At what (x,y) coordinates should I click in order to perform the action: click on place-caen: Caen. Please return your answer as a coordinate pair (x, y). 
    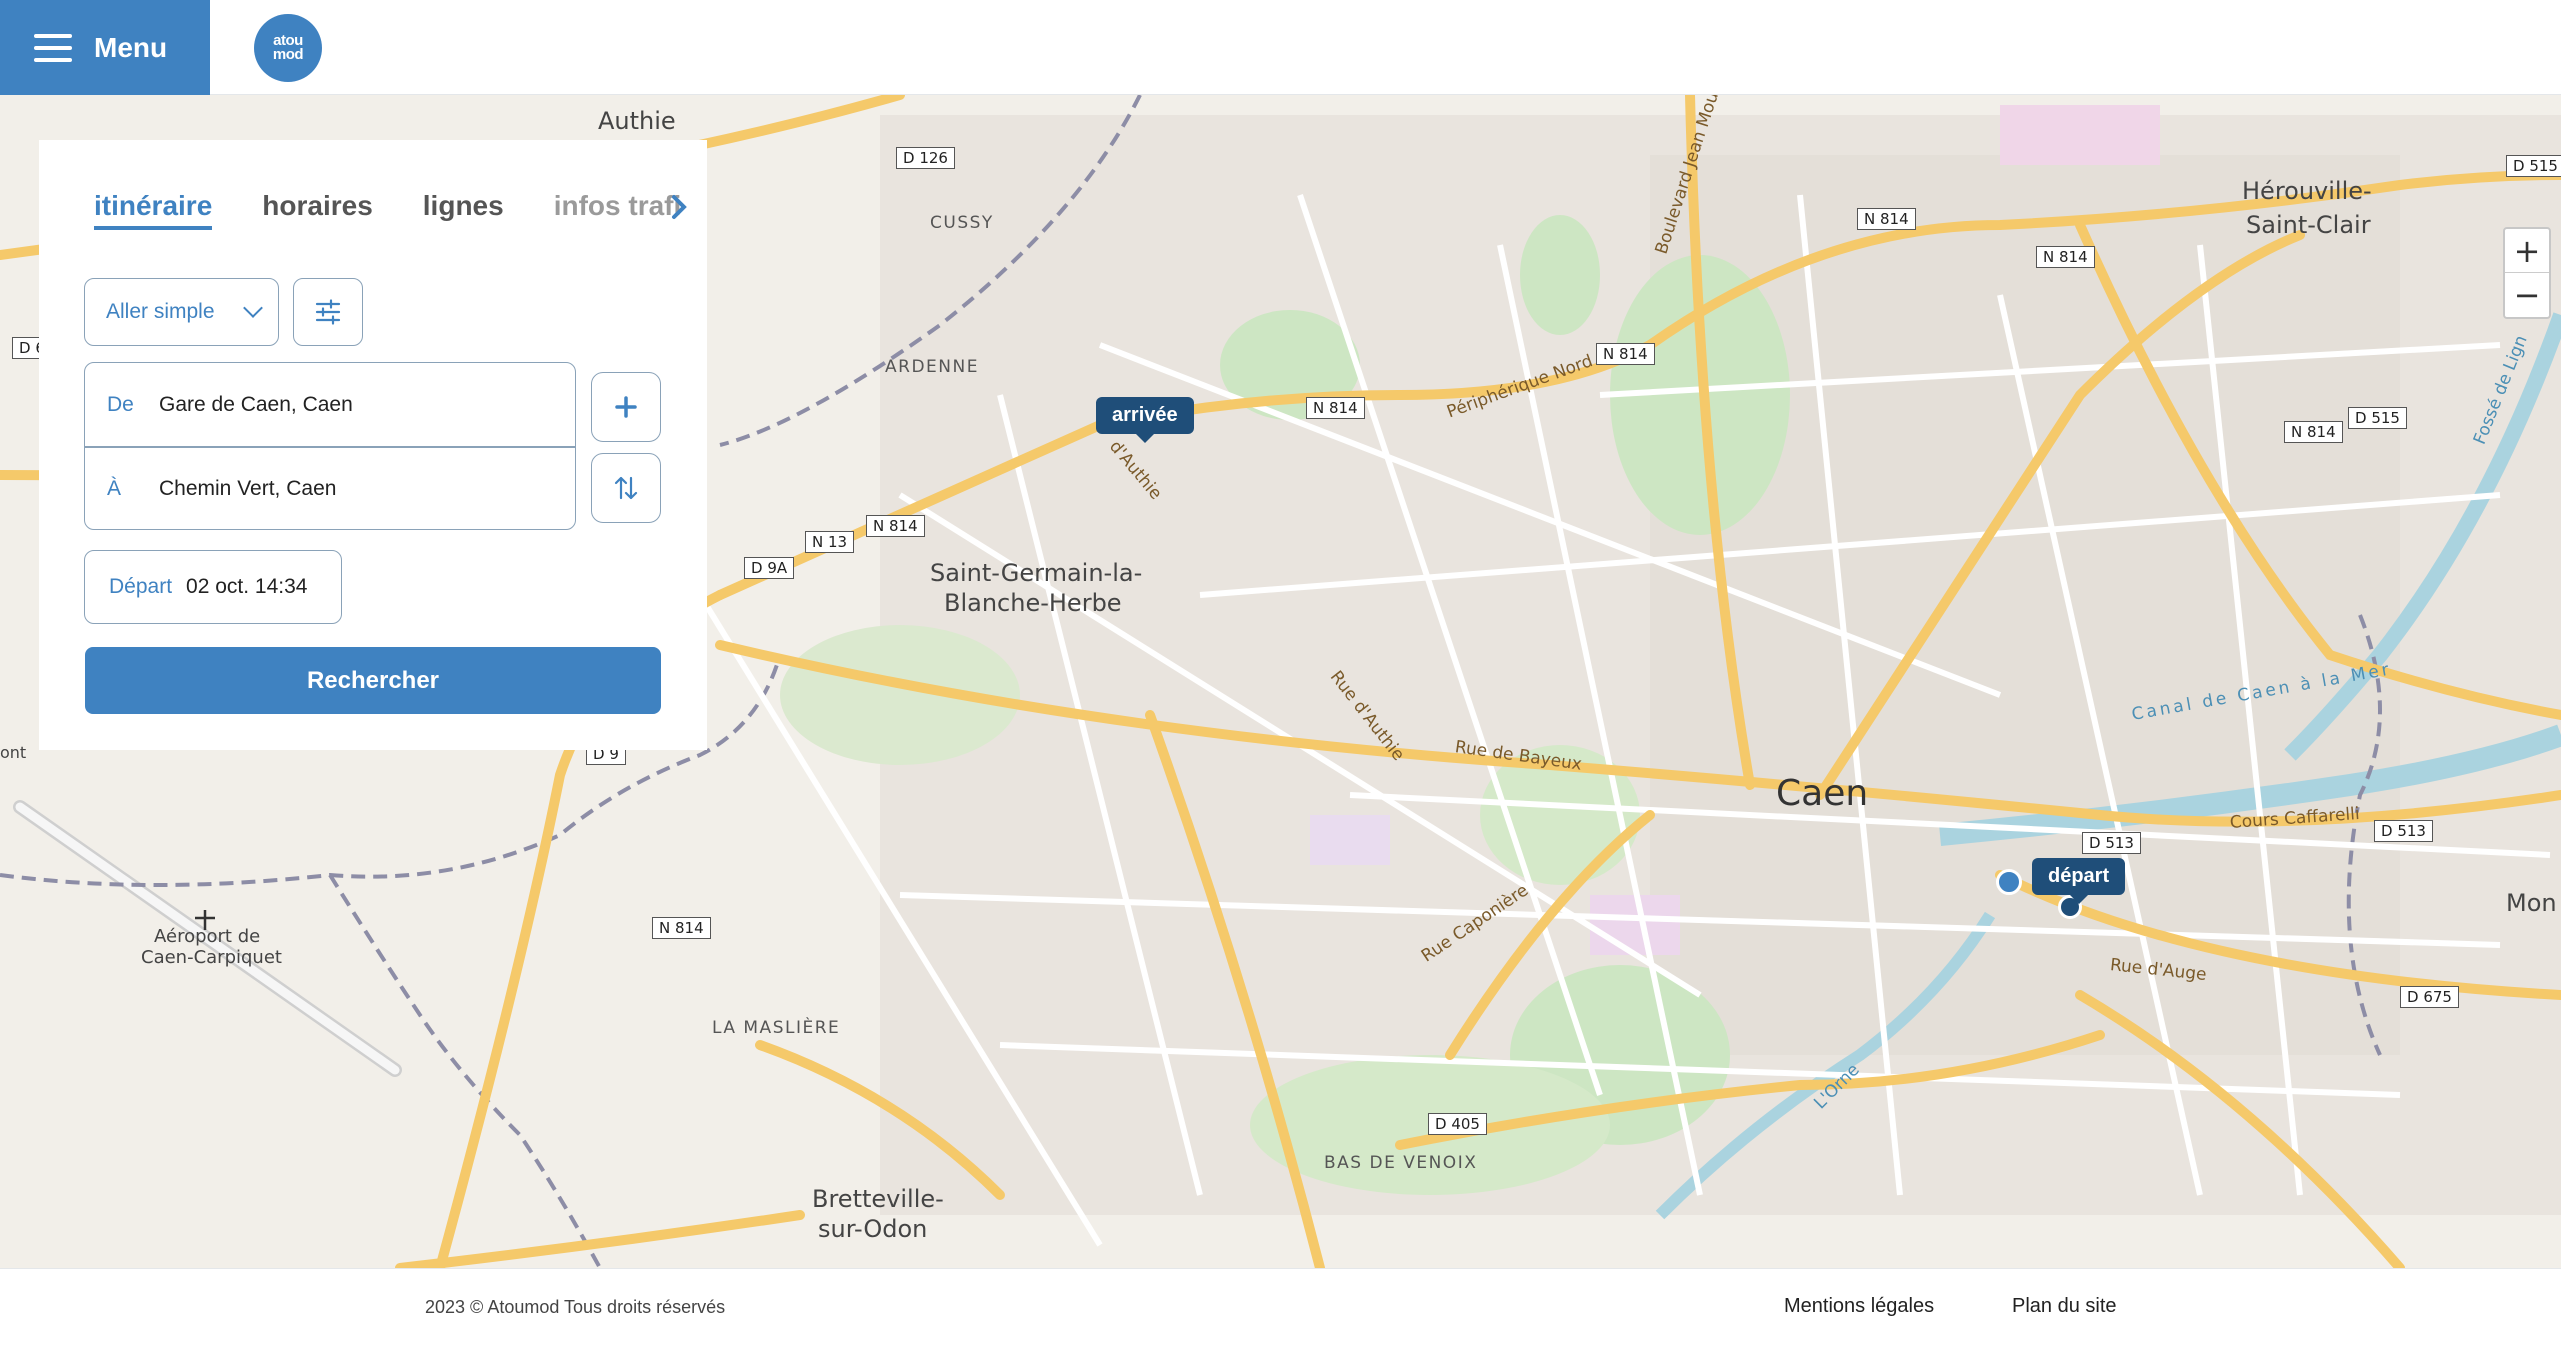
    Looking at the image, I should click on (1822, 793).